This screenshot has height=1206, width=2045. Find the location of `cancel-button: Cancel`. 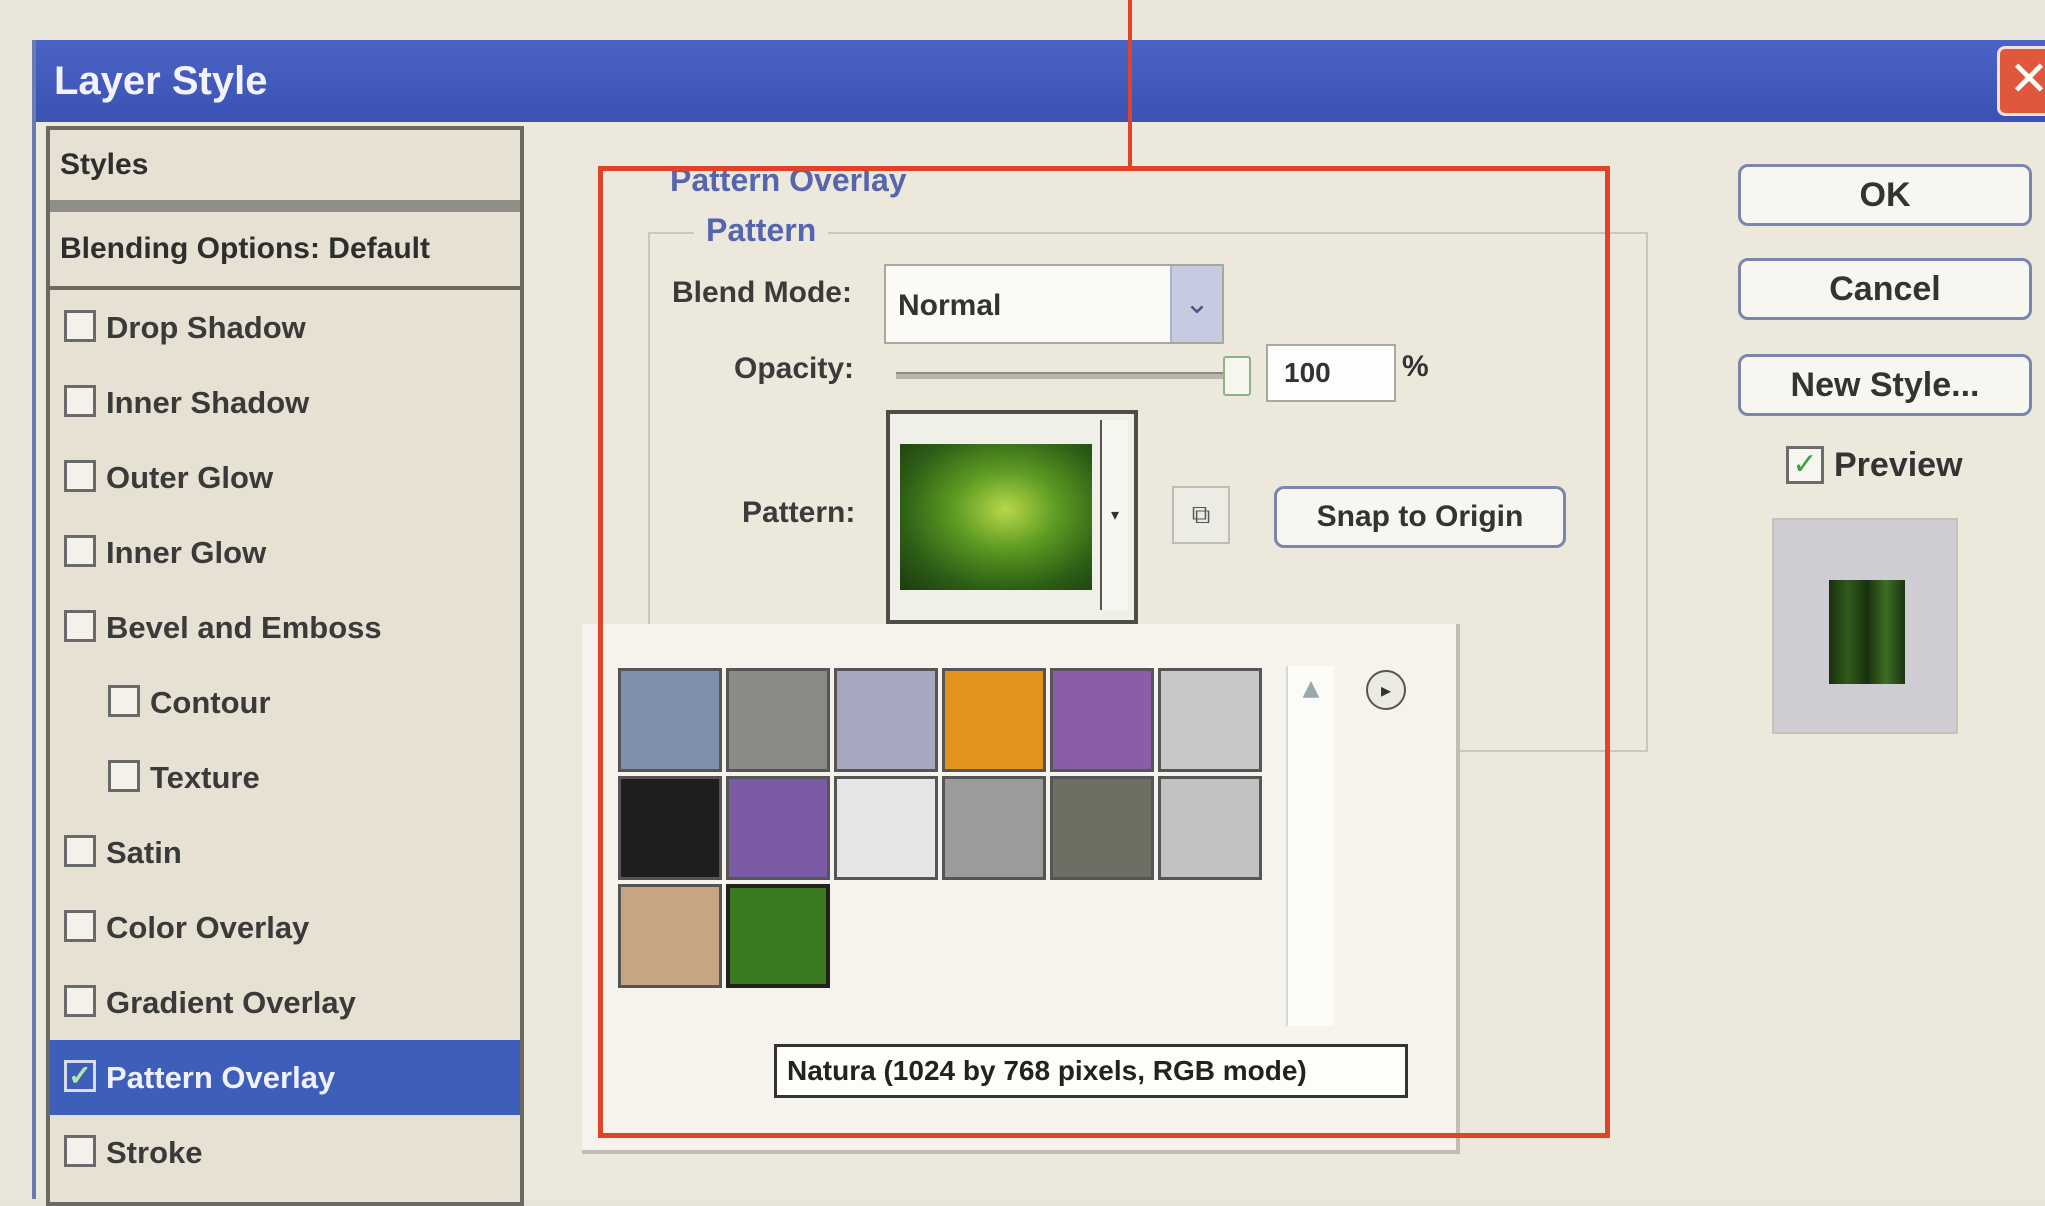

cancel-button: Cancel is located at coordinates (1885, 289).